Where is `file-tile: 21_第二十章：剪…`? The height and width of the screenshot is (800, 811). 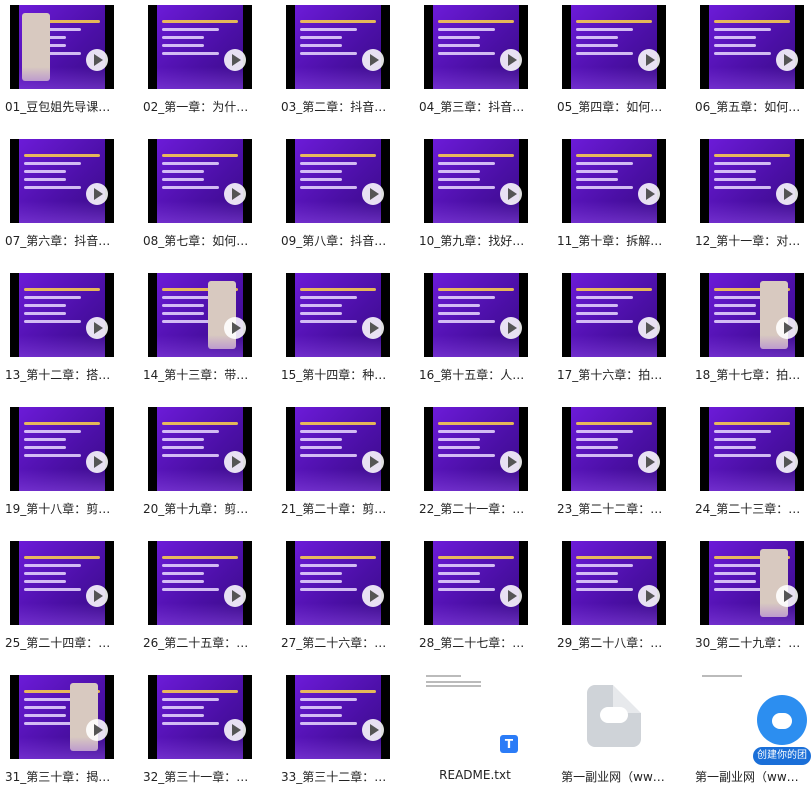 file-tile: 21_第二十章：剪… is located at coordinates (347, 466).